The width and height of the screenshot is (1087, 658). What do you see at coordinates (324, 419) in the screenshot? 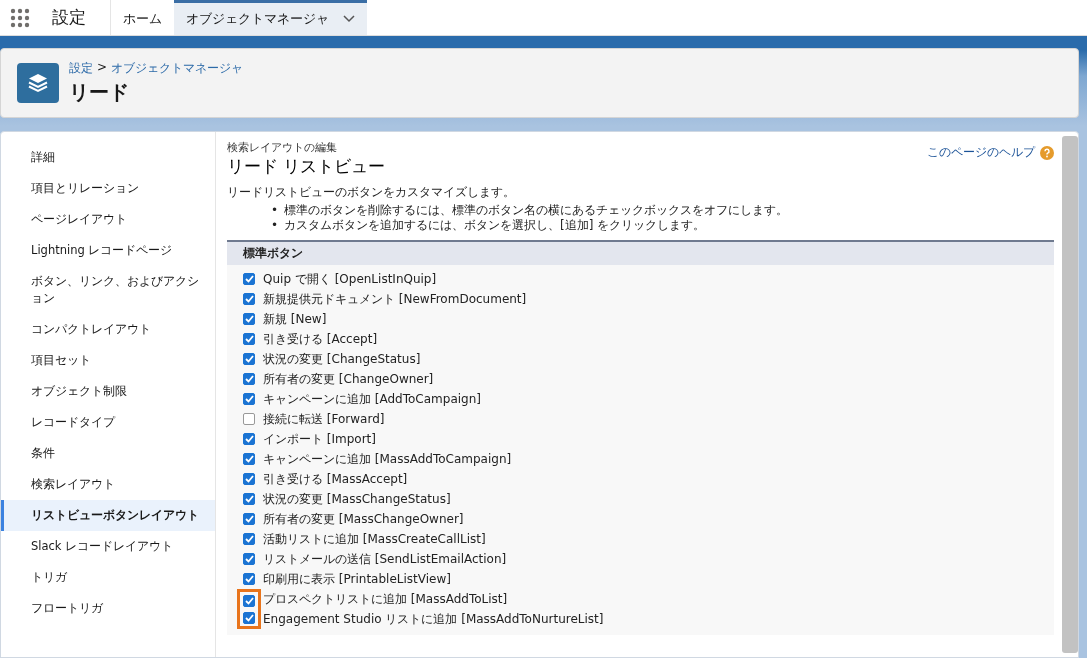
I see `button-label: 接続に転送 [Forward]` at bounding box center [324, 419].